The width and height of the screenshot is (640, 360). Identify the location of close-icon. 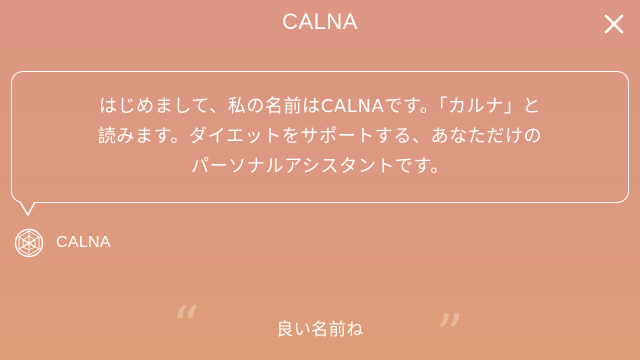
(614, 24).